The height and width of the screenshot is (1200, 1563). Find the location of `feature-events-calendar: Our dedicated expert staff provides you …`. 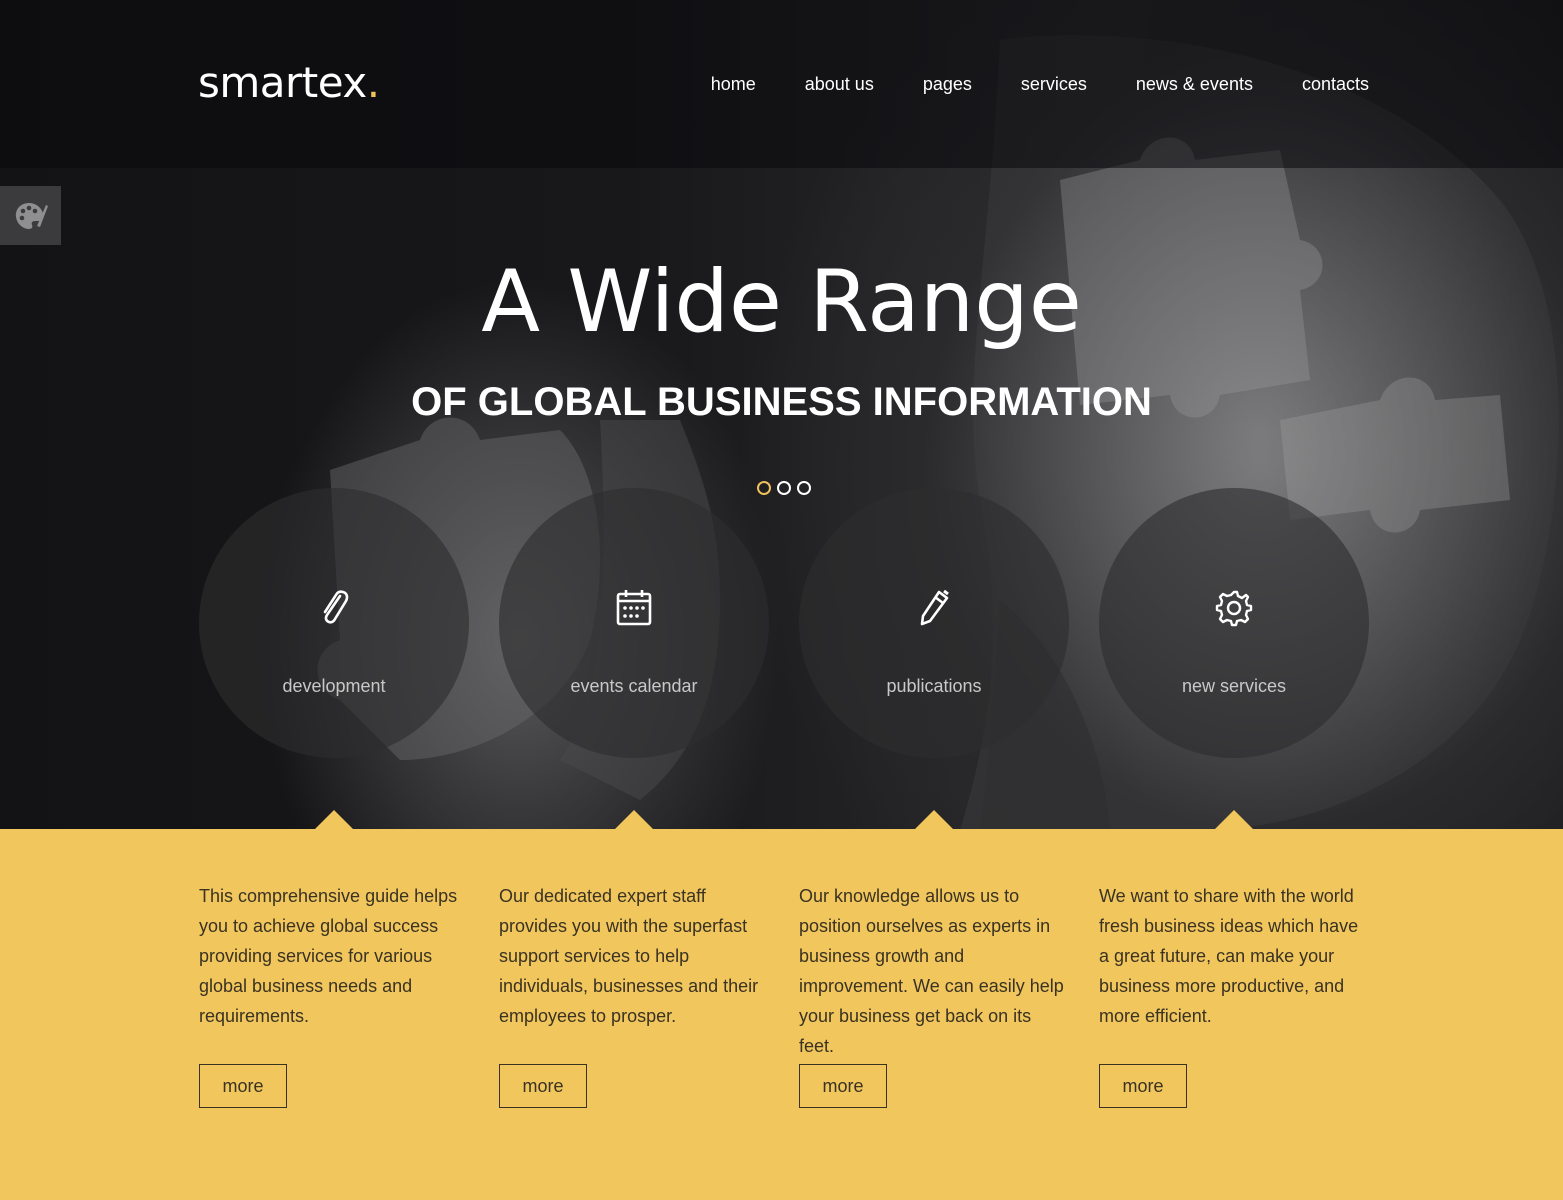

feature-events-calendar: Our dedicated expert staff provides you … is located at coordinates (635, 956).